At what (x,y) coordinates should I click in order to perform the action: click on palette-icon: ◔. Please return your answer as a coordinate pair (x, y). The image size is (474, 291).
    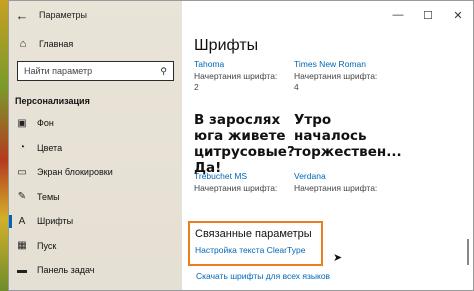
    Looking at the image, I should click on (22, 148).